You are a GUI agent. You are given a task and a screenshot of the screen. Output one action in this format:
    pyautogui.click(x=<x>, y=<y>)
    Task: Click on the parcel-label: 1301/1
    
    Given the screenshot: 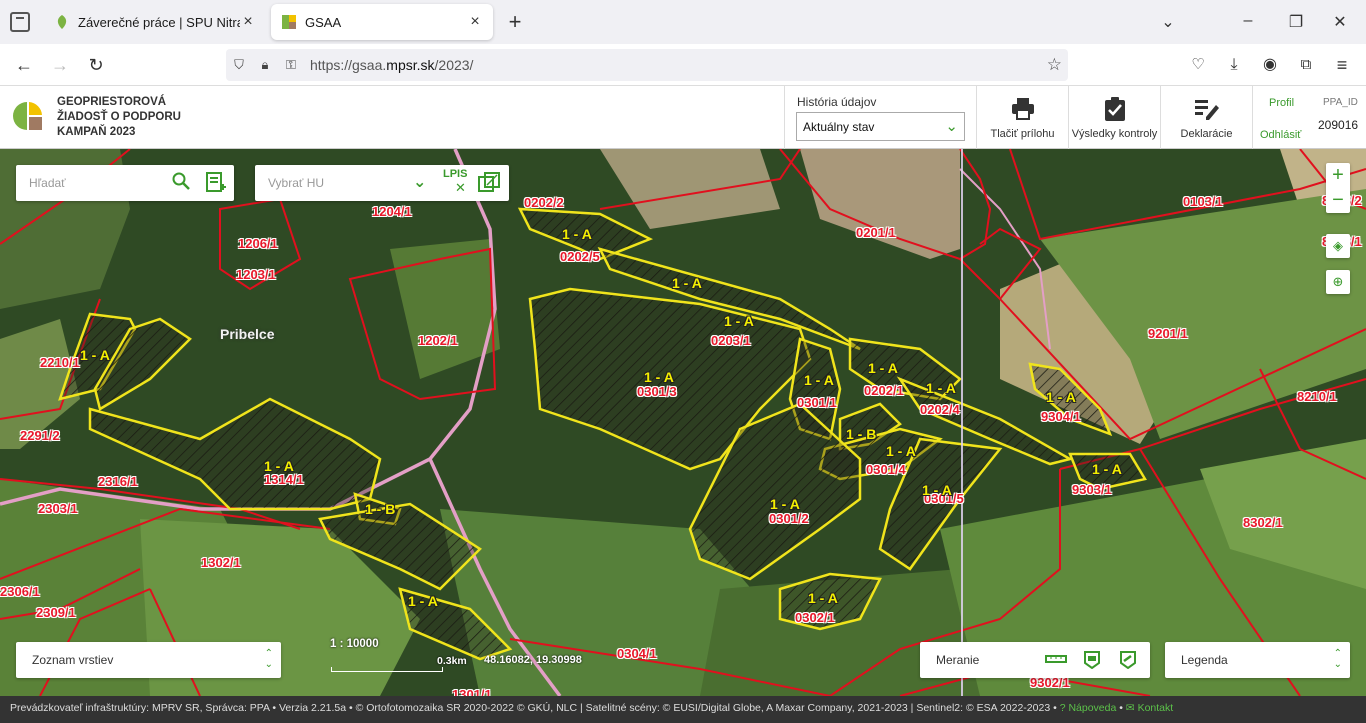 What is the action you would take?
    pyautogui.click(x=472, y=691)
    